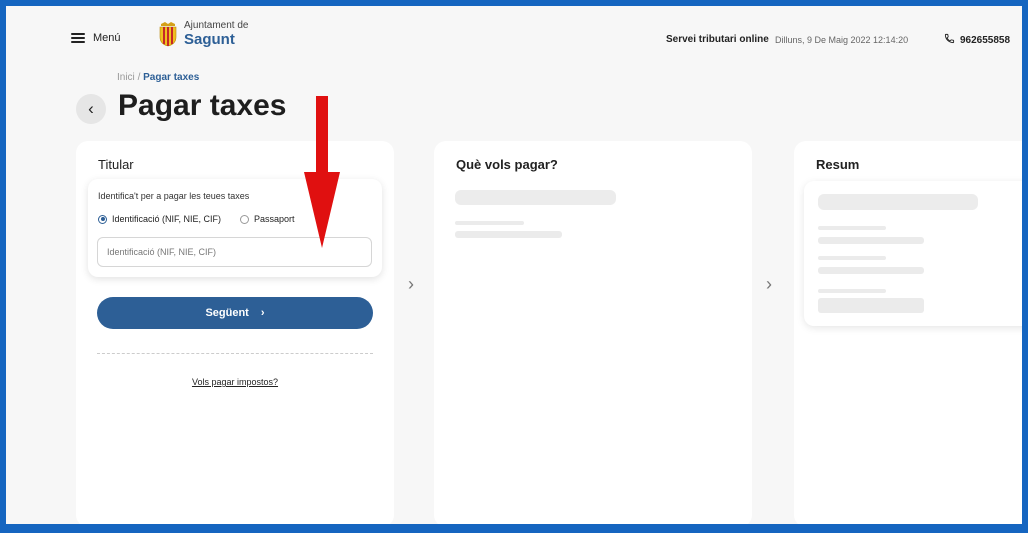  I want to click on breadcrumb: Inici / Pagar taxes, so click(158, 77).